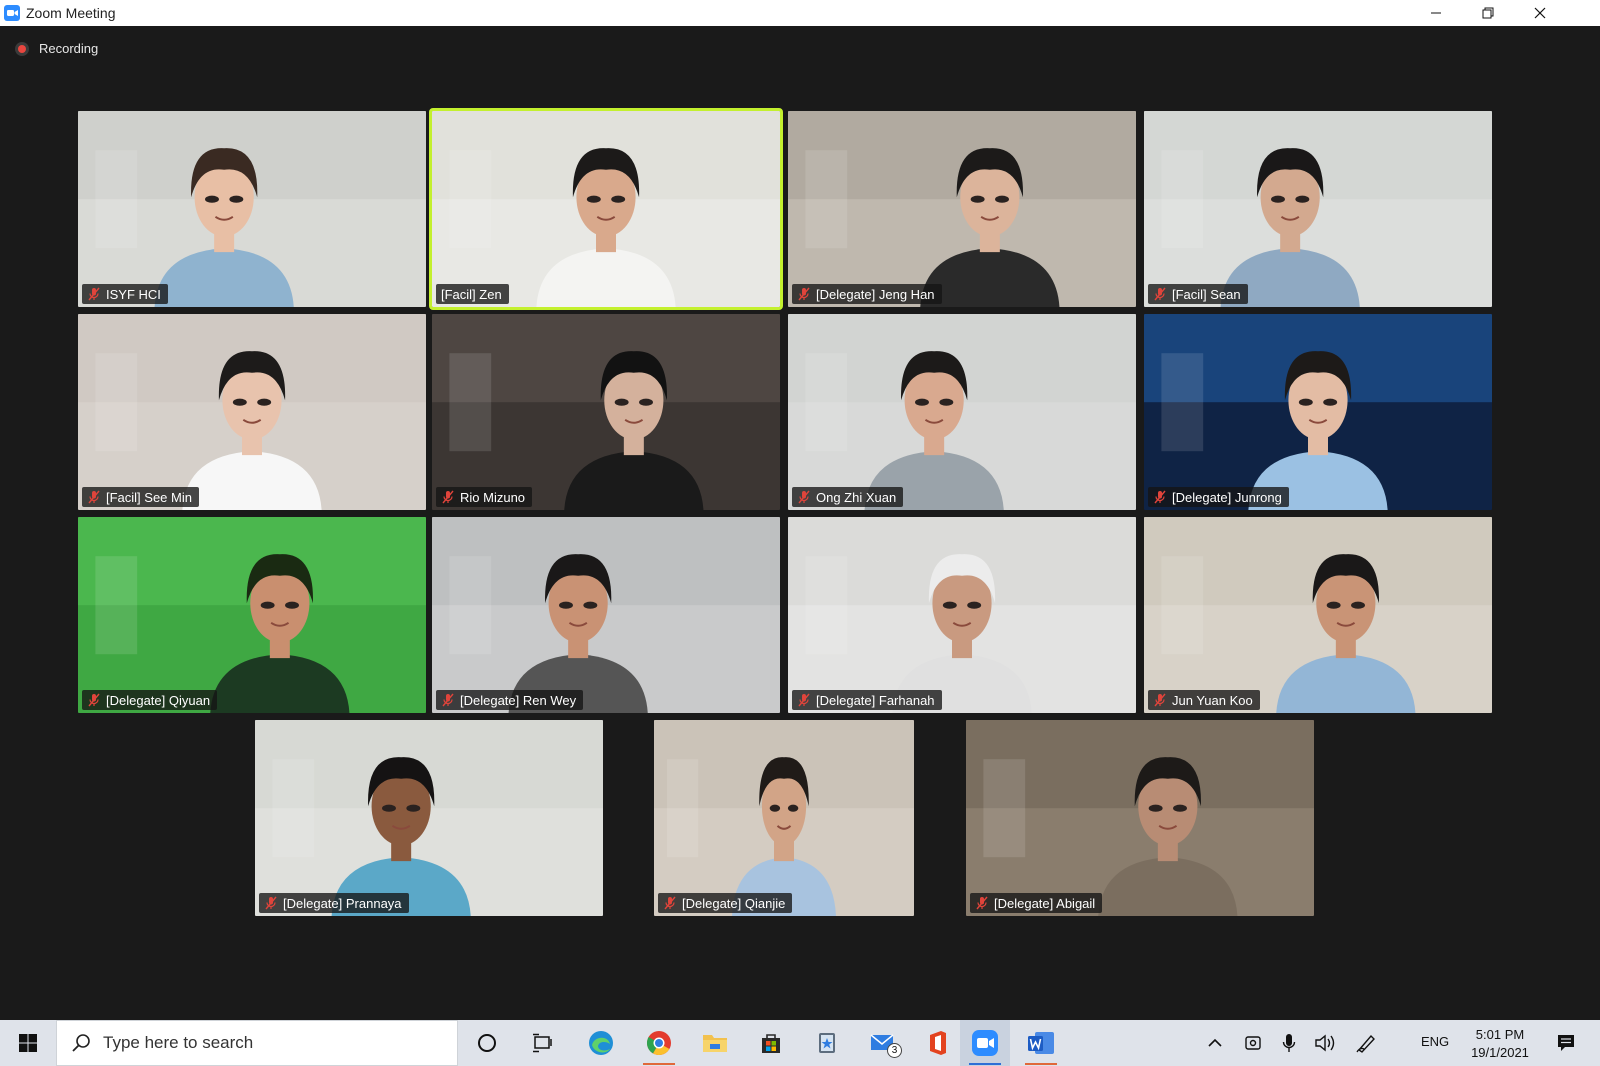 Image resolution: width=1600 pixels, height=1066 pixels. I want to click on participant-video-tile: [Delegate] Qiyuan, so click(252, 615).